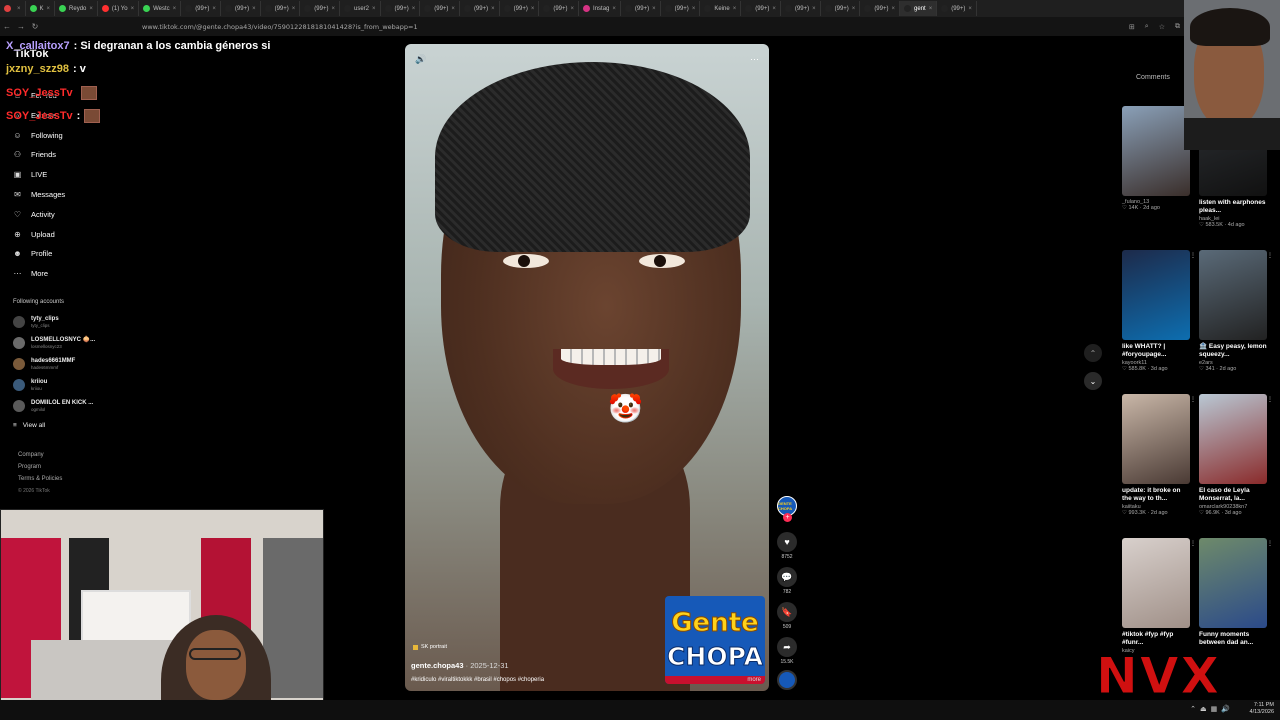  Describe the element at coordinates (600, 8) in the screenshot. I see `browser-tab: Instag ×` at that location.